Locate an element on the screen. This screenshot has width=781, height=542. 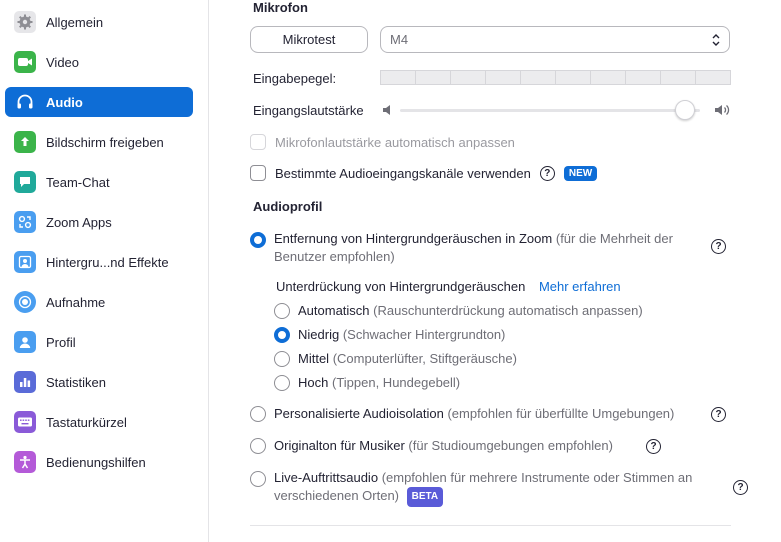
auto-adjust-volume-label: Mikrofonlautstärke automatisch anpassen is located at coordinates (395, 142).